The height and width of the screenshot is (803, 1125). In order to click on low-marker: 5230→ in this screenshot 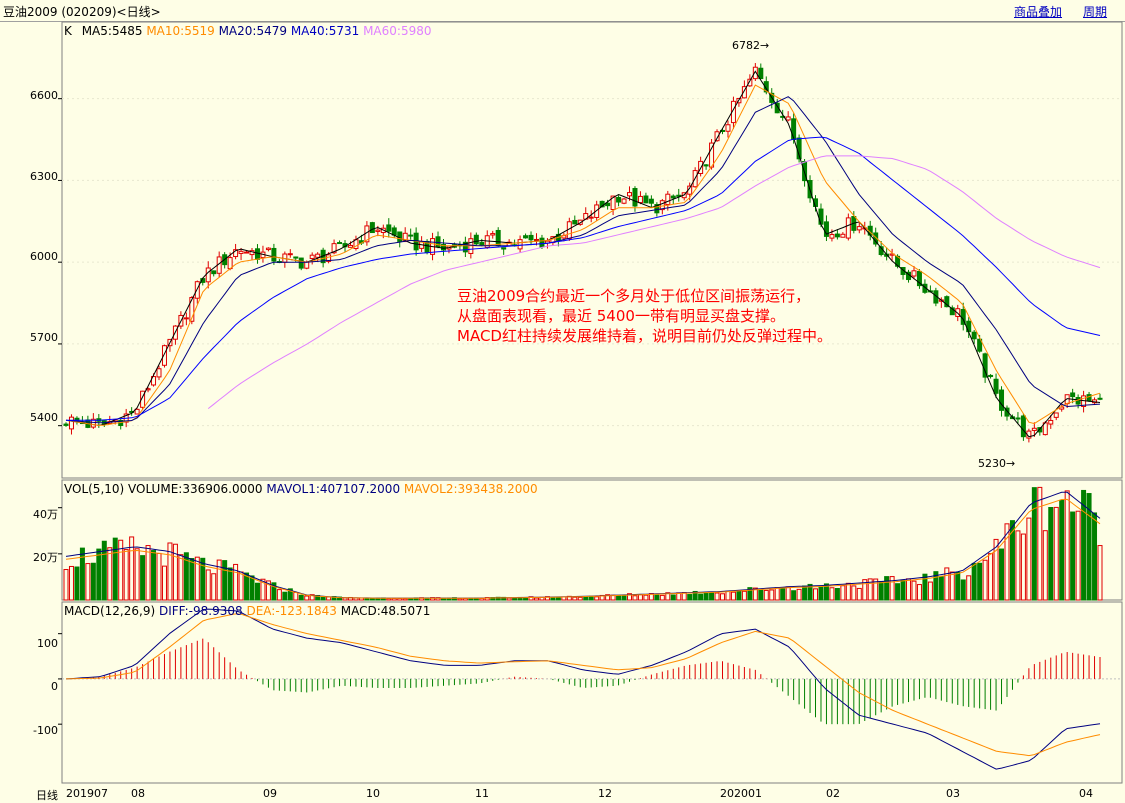, I will do `click(996, 463)`.